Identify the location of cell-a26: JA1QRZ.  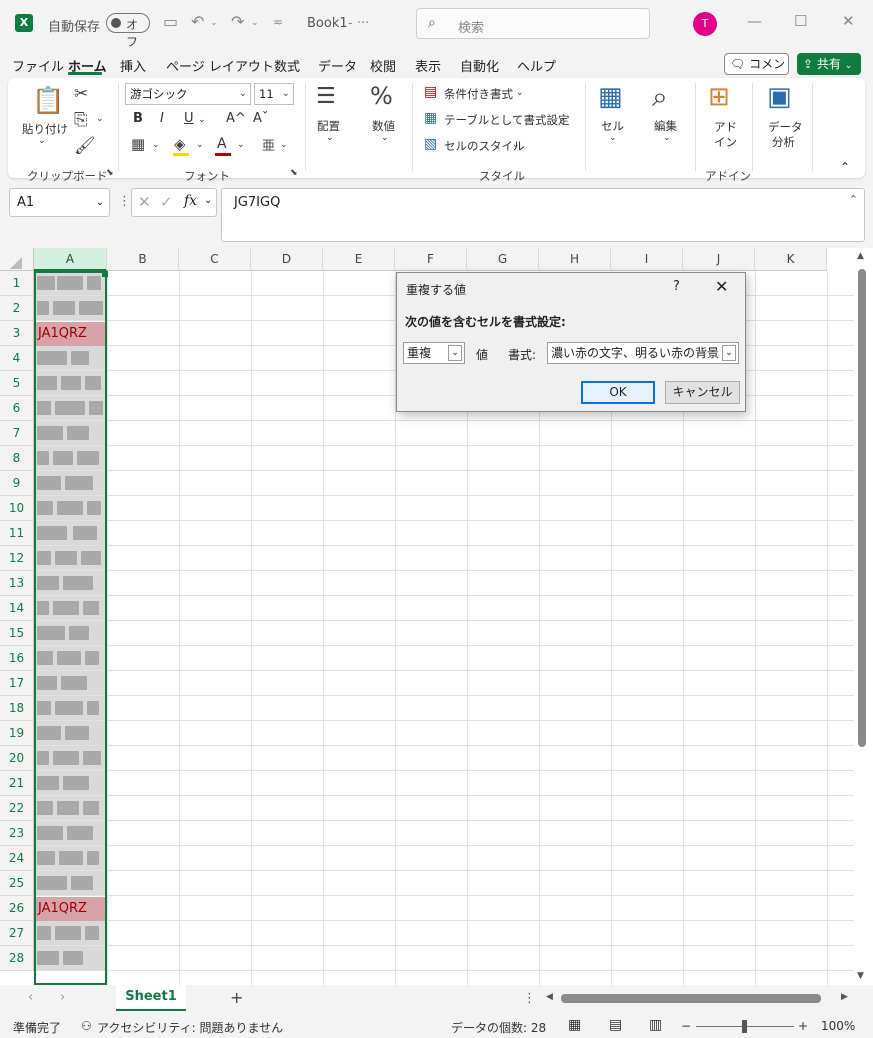
(70, 909).